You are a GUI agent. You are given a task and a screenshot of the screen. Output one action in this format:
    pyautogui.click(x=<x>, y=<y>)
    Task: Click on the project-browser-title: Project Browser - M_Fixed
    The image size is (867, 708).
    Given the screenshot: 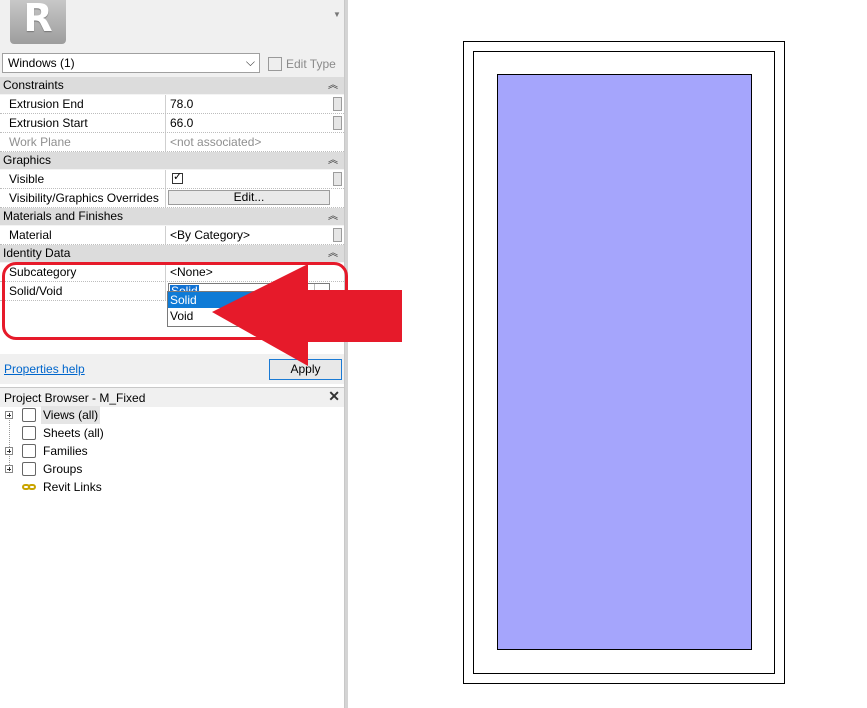 What is the action you would take?
    pyautogui.click(x=75, y=398)
    